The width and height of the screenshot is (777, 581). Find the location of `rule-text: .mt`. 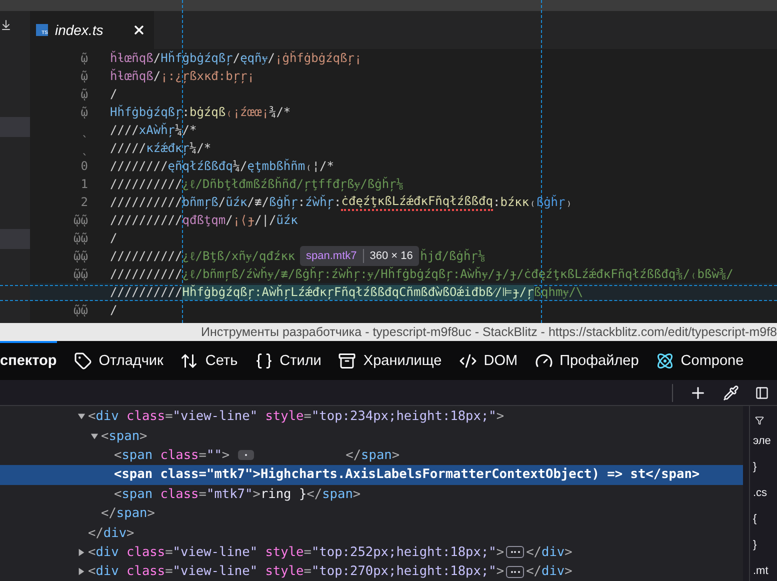

rule-text: .mt is located at coordinates (761, 571).